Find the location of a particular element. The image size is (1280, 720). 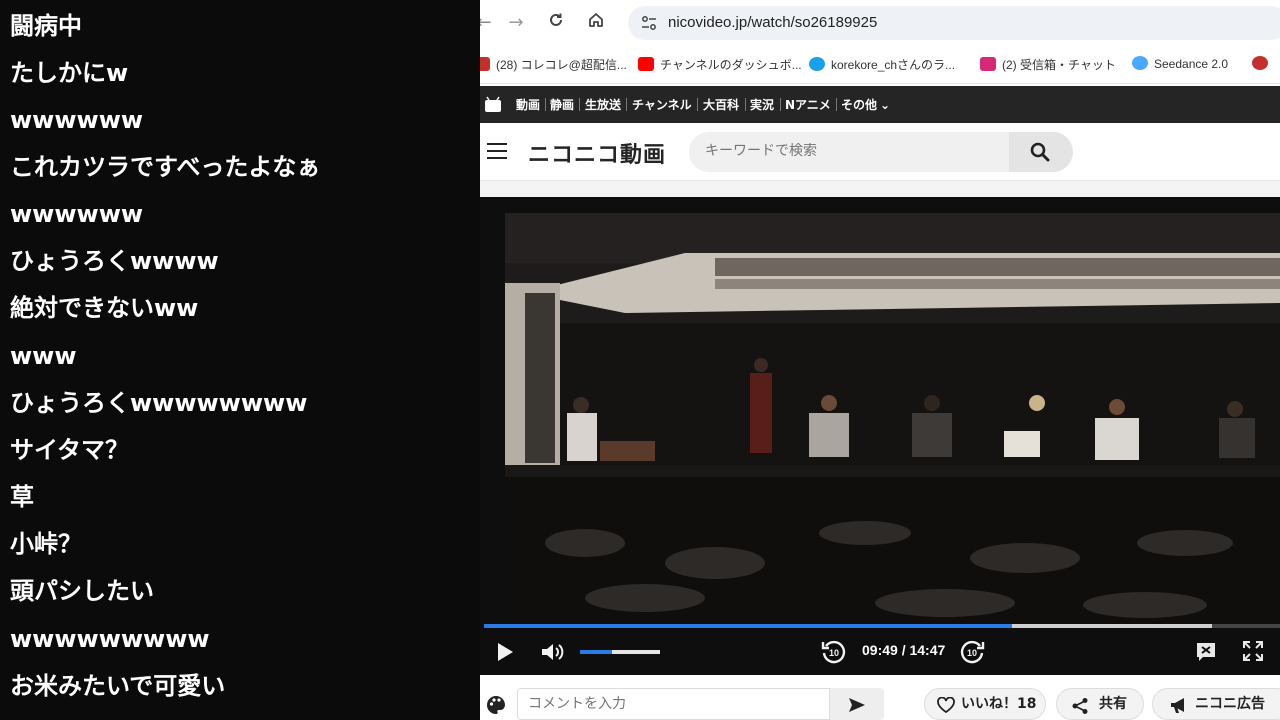

nicoad-button: ニコニ広告 is located at coordinates (1216, 704).